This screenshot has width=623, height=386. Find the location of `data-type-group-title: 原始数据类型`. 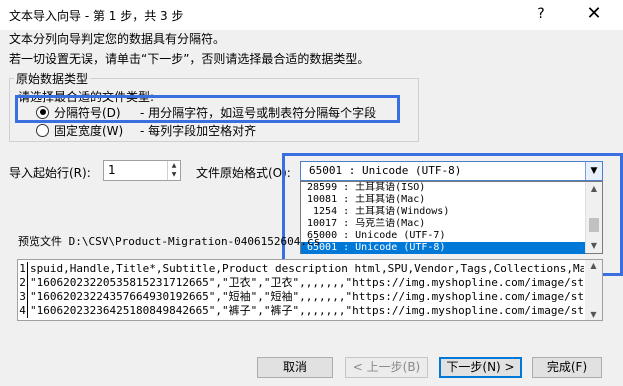

data-type-group-title: 原始数据类型 is located at coordinates (52, 78).